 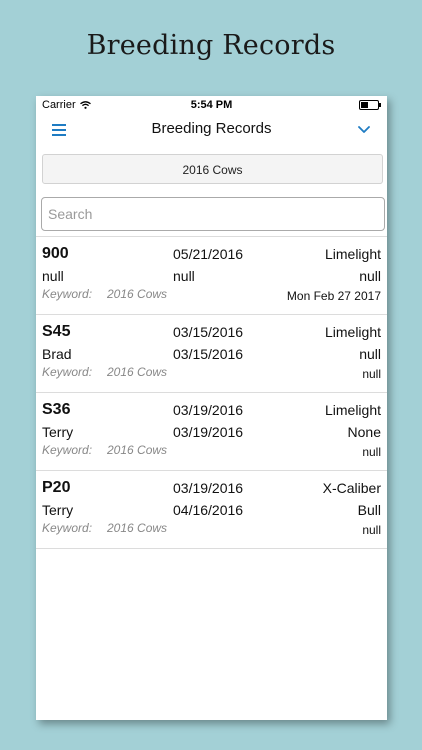 I want to click on record-id: S45, so click(x=56, y=331).